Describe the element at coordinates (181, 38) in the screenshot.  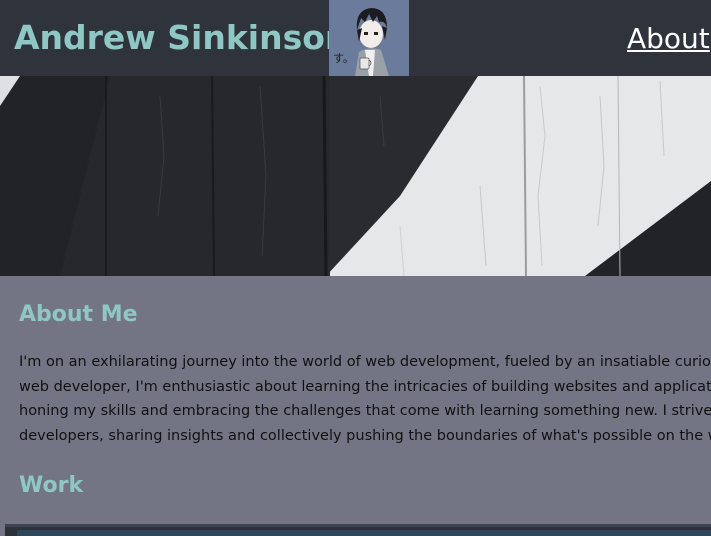
I see `site-title: Andrew Sinkinson` at that location.